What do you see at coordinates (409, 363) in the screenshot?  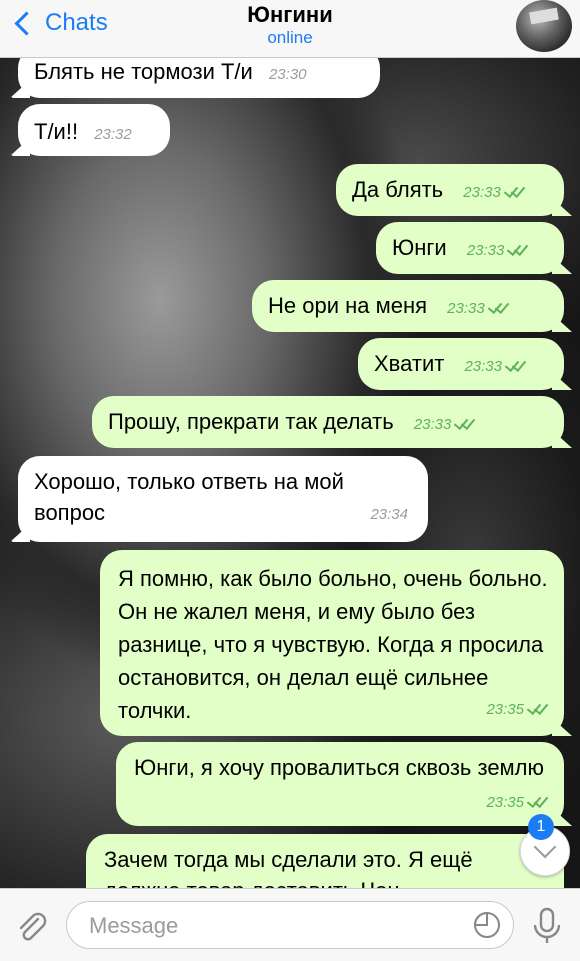 I see `message-text: Хватит` at bounding box center [409, 363].